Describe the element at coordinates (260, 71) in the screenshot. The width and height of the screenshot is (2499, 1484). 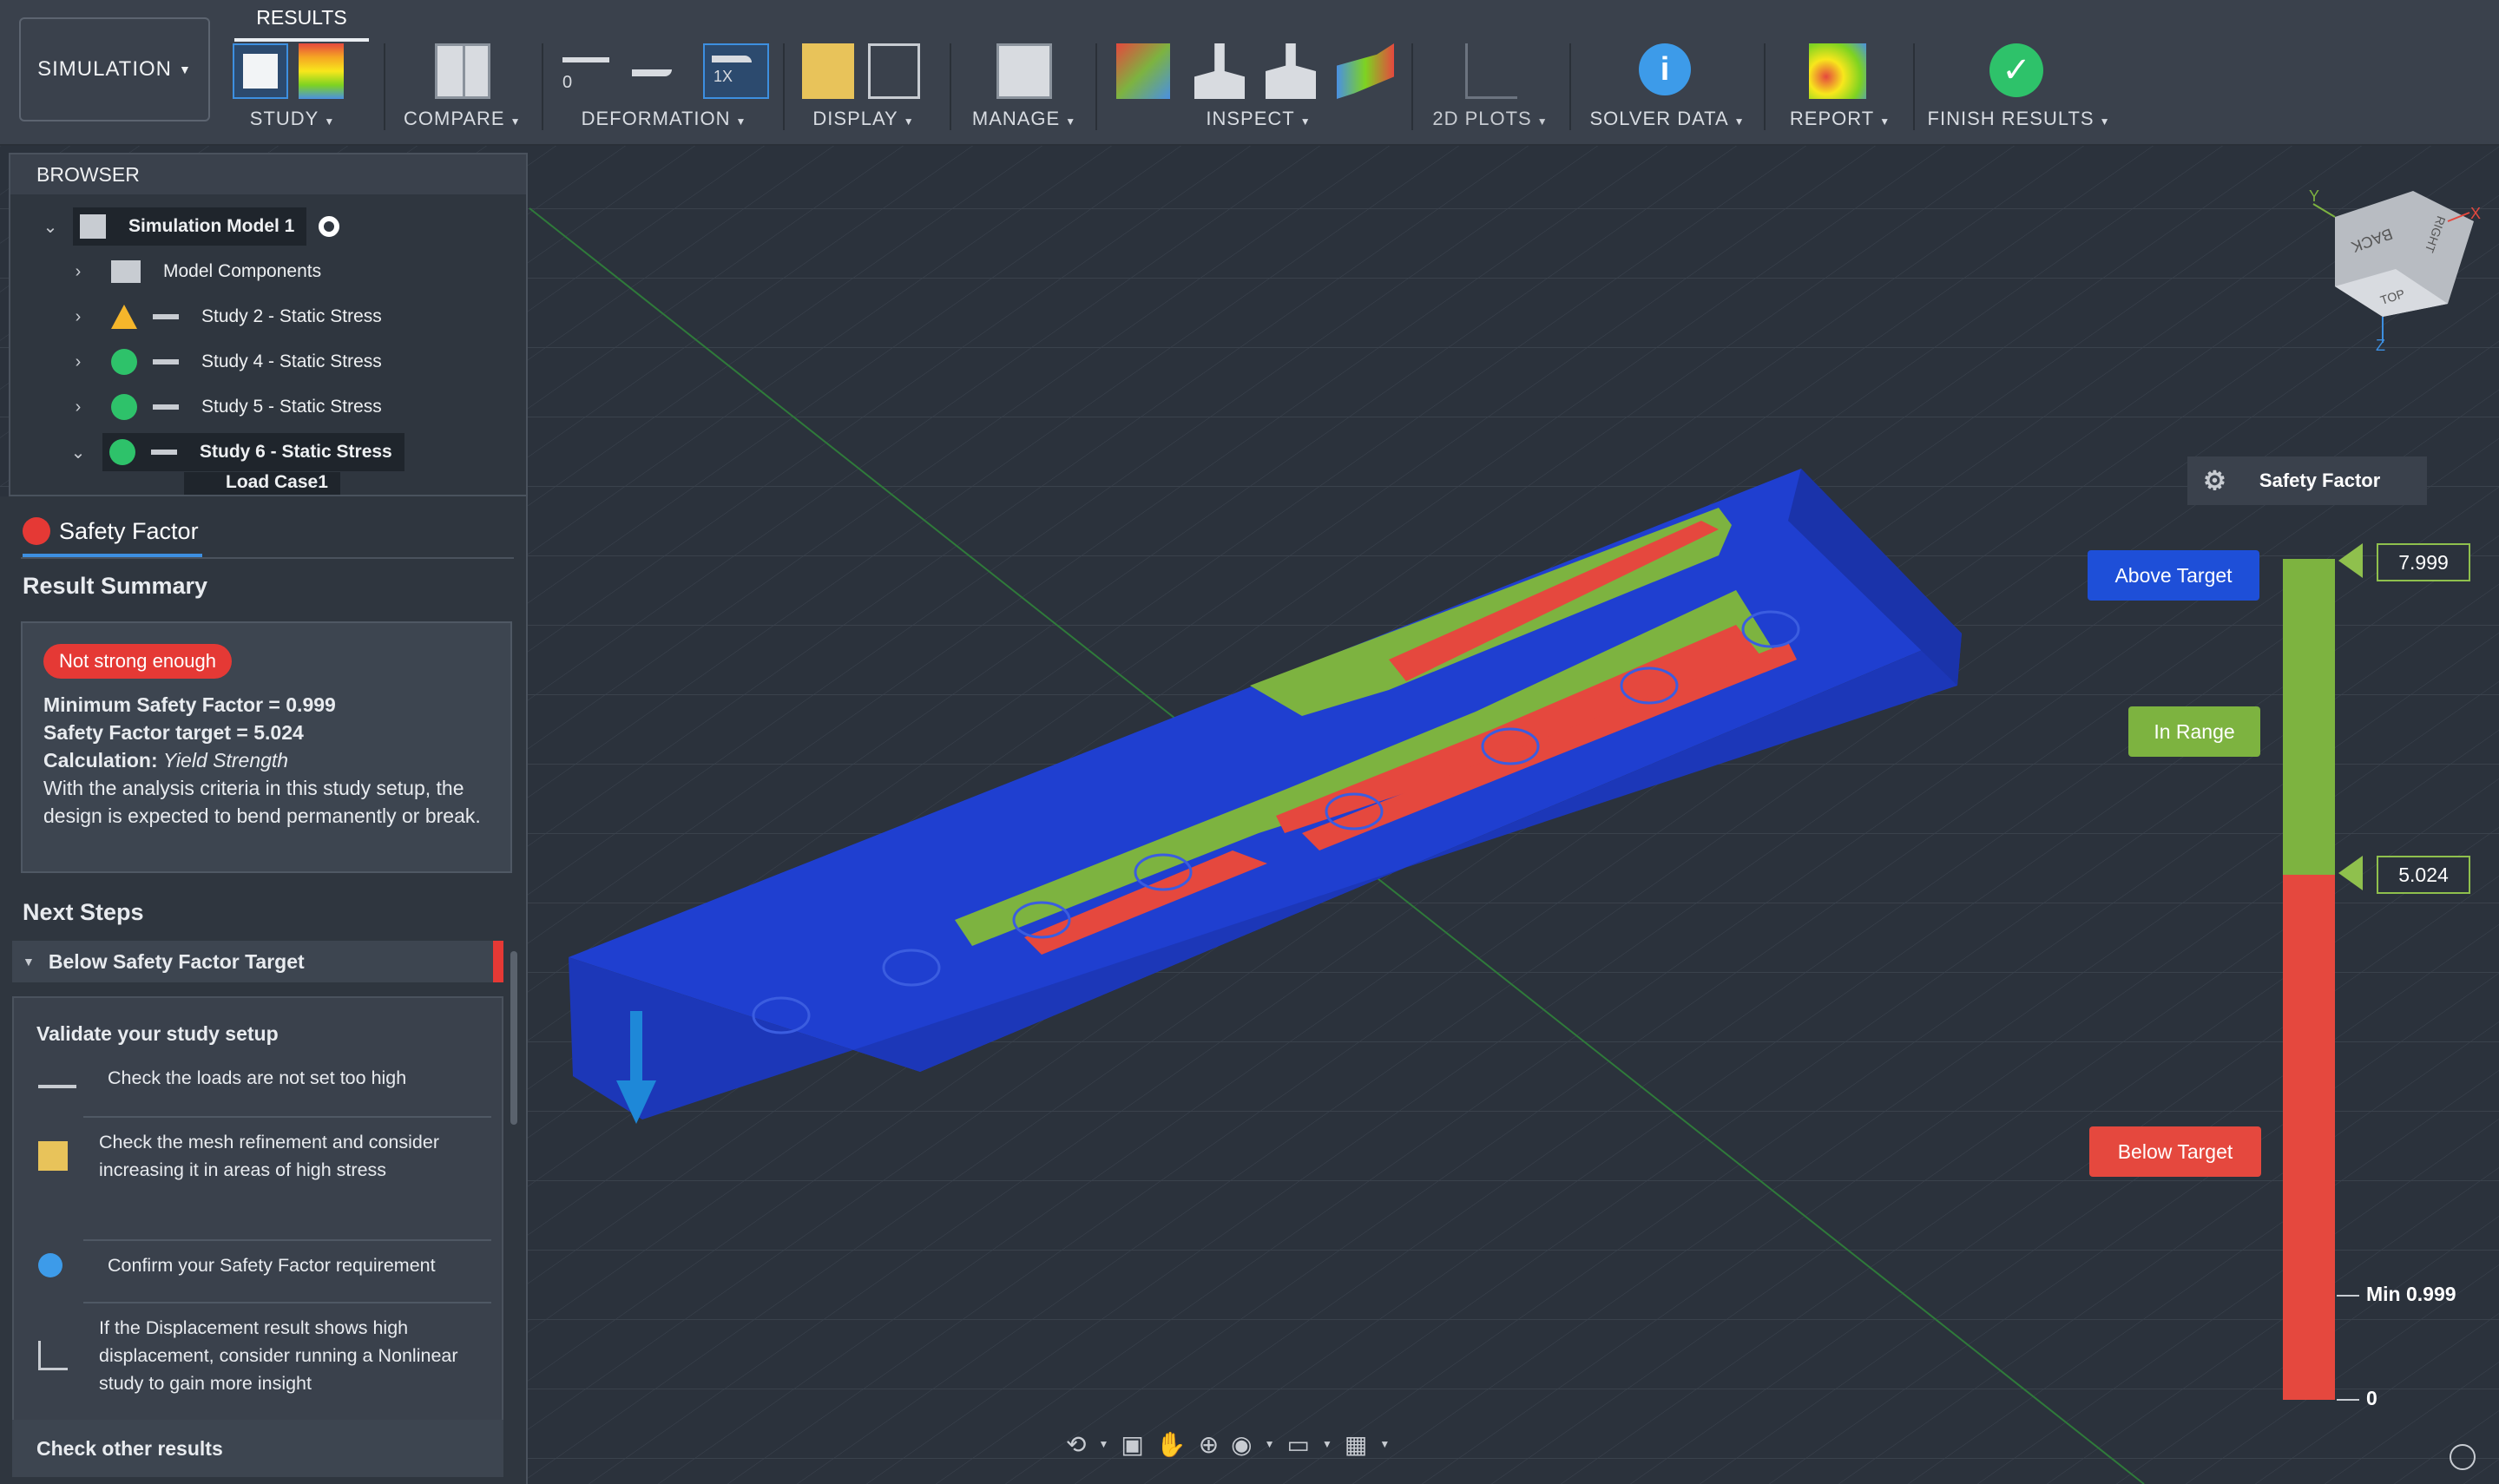
I see `study-settings-icon` at that location.